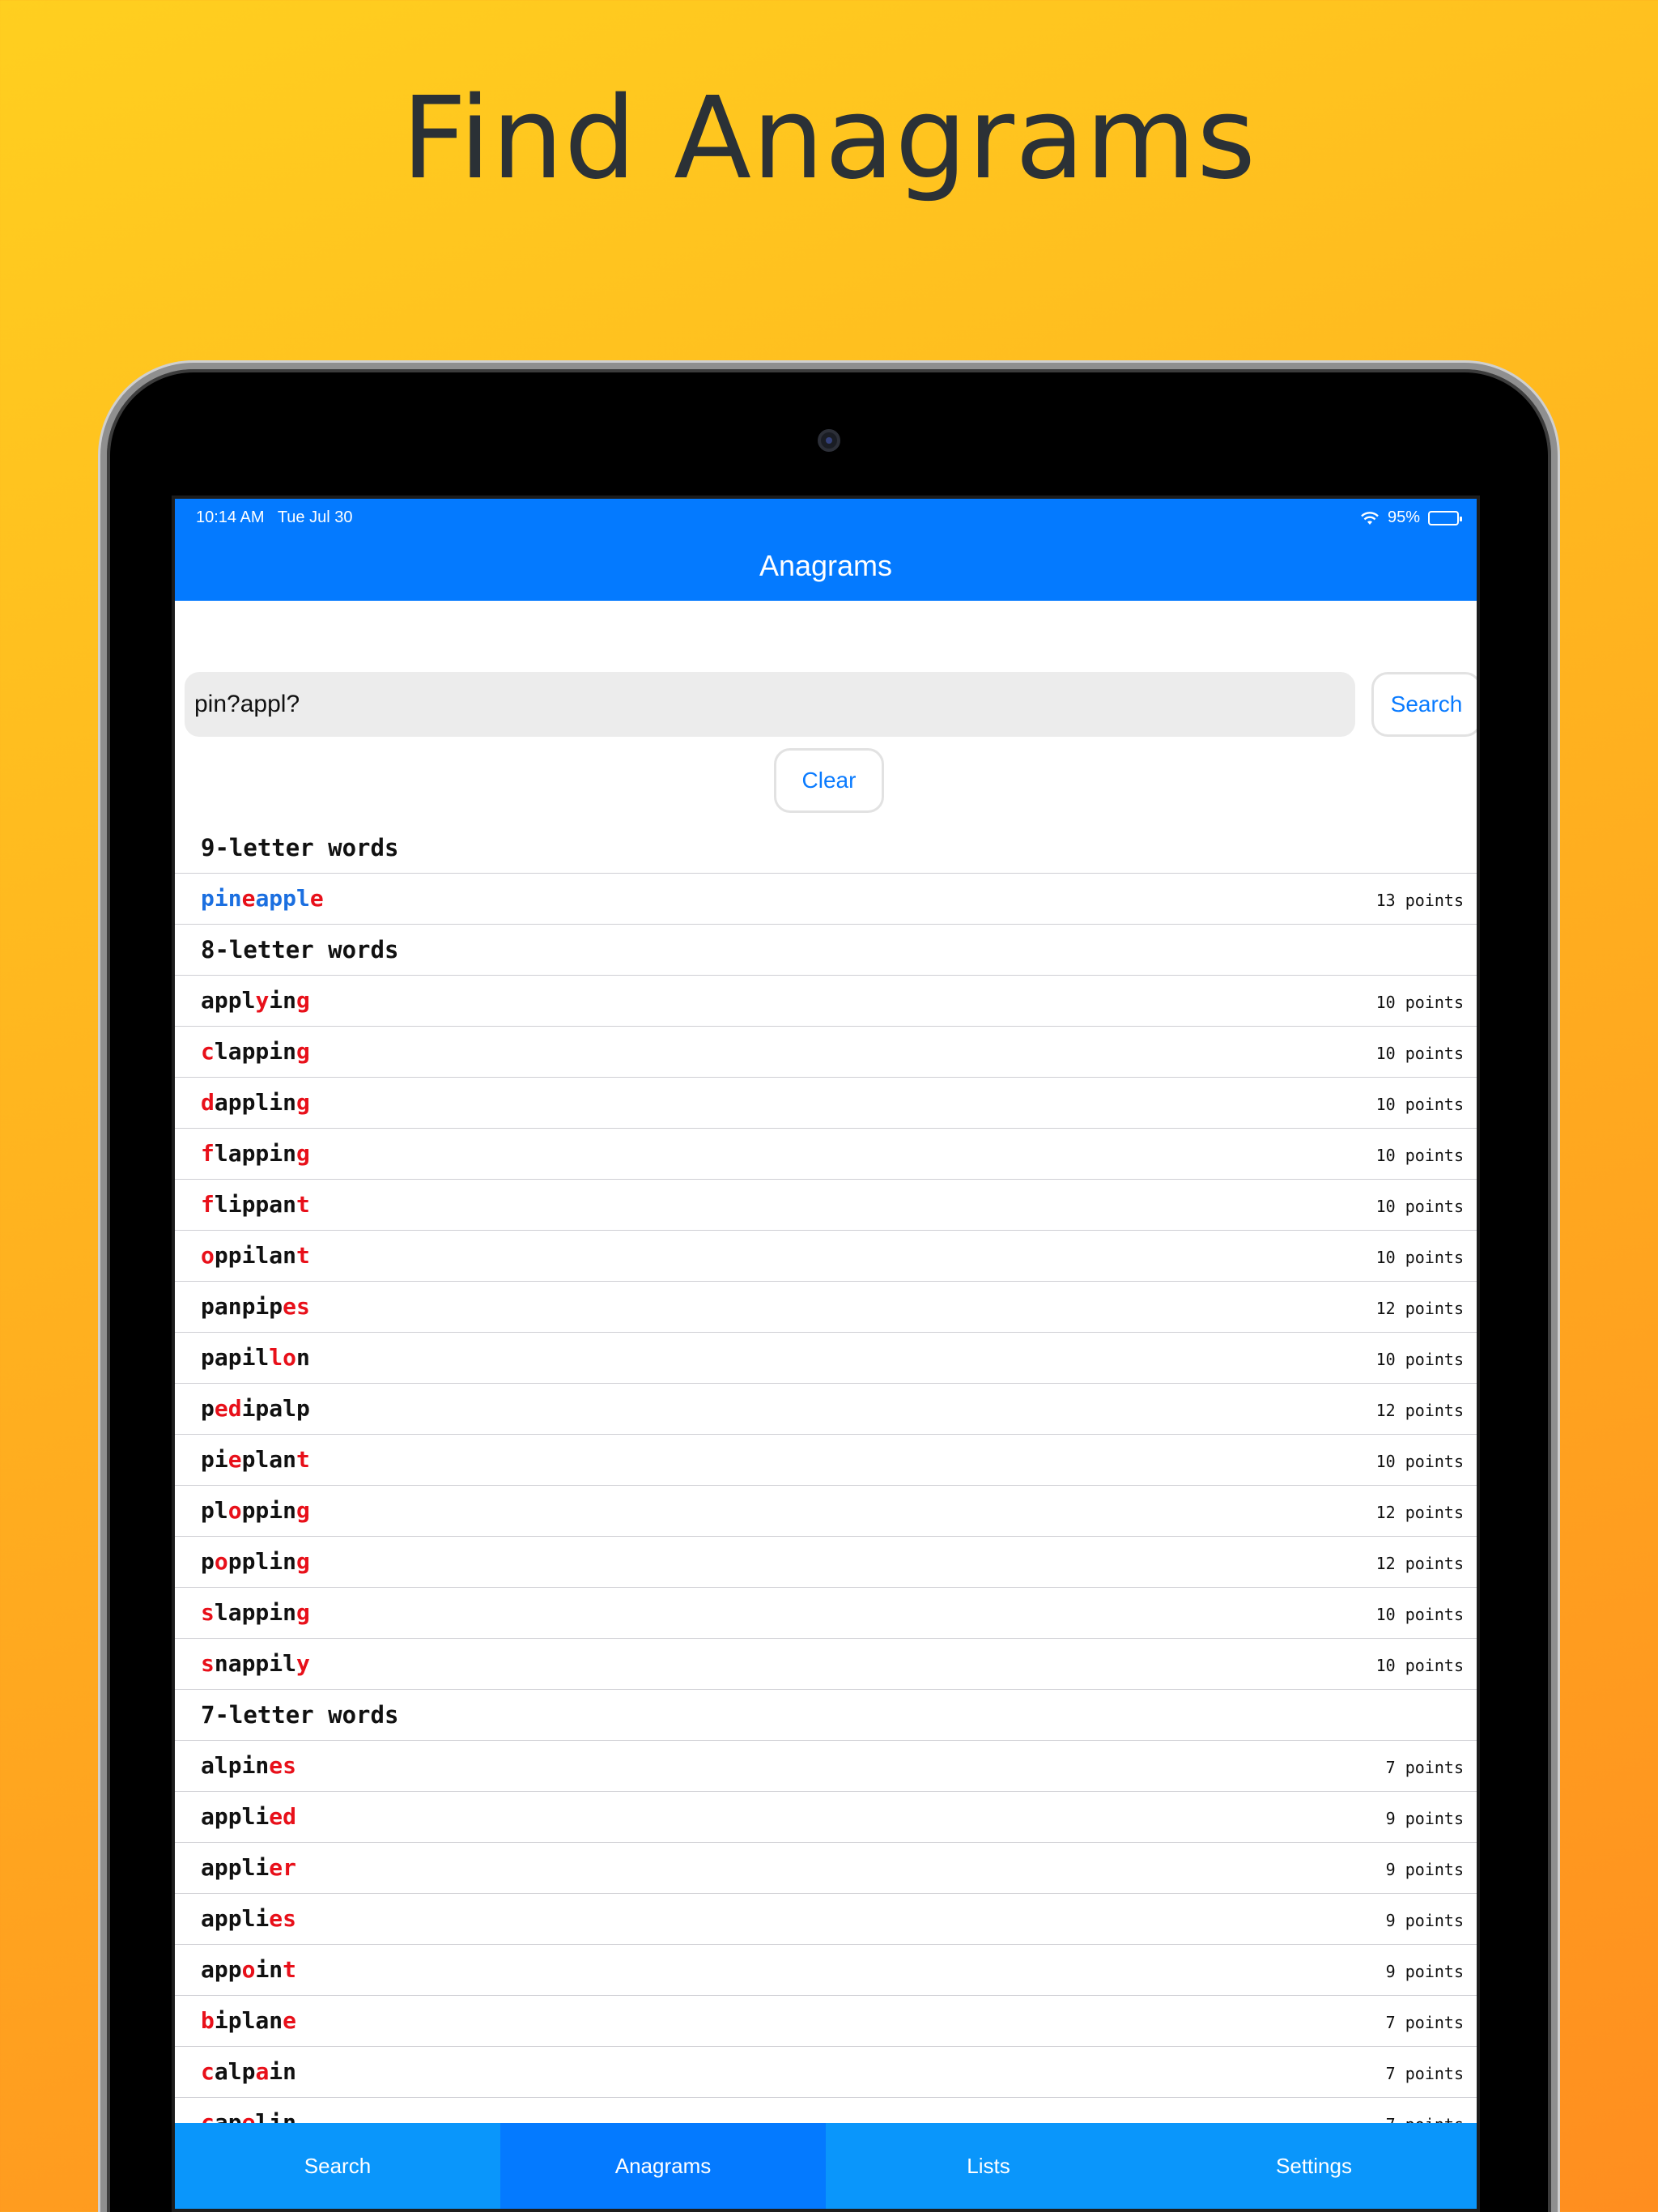  Describe the element at coordinates (826, 1256) in the screenshot. I see `word-row: 10 points oppilant` at that location.